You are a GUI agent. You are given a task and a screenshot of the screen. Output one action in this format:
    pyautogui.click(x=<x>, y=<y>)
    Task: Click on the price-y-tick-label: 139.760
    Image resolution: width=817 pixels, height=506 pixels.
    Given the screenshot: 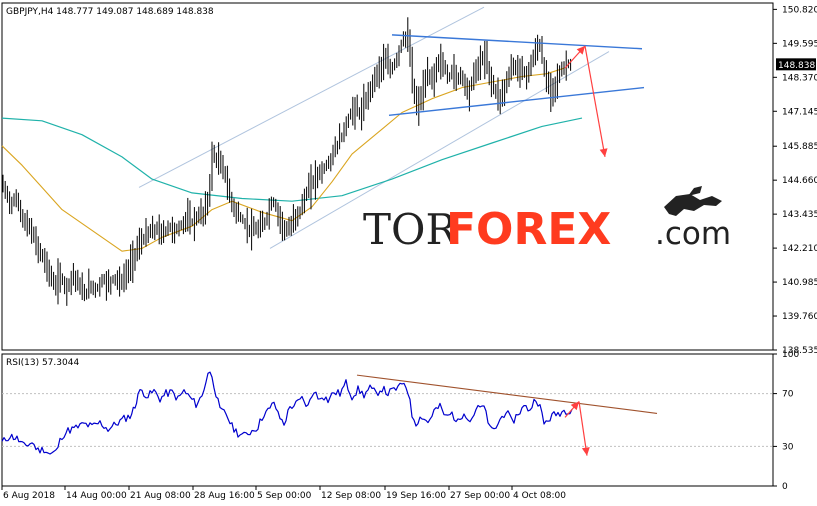 What is the action you would take?
    pyautogui.click(x=799, y=317)
    